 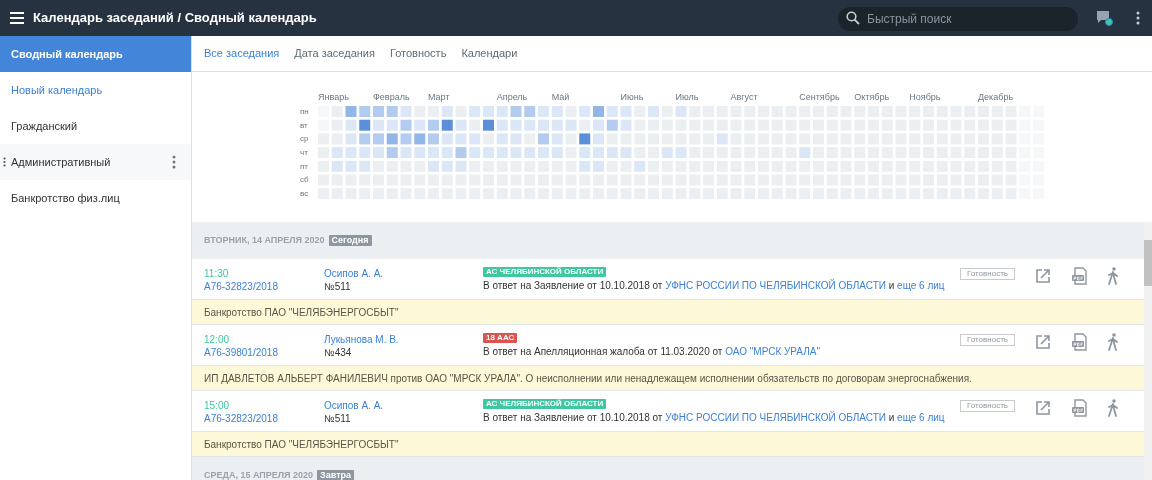 I want to click on weekday-label: пн, so click(x=304, y=112).